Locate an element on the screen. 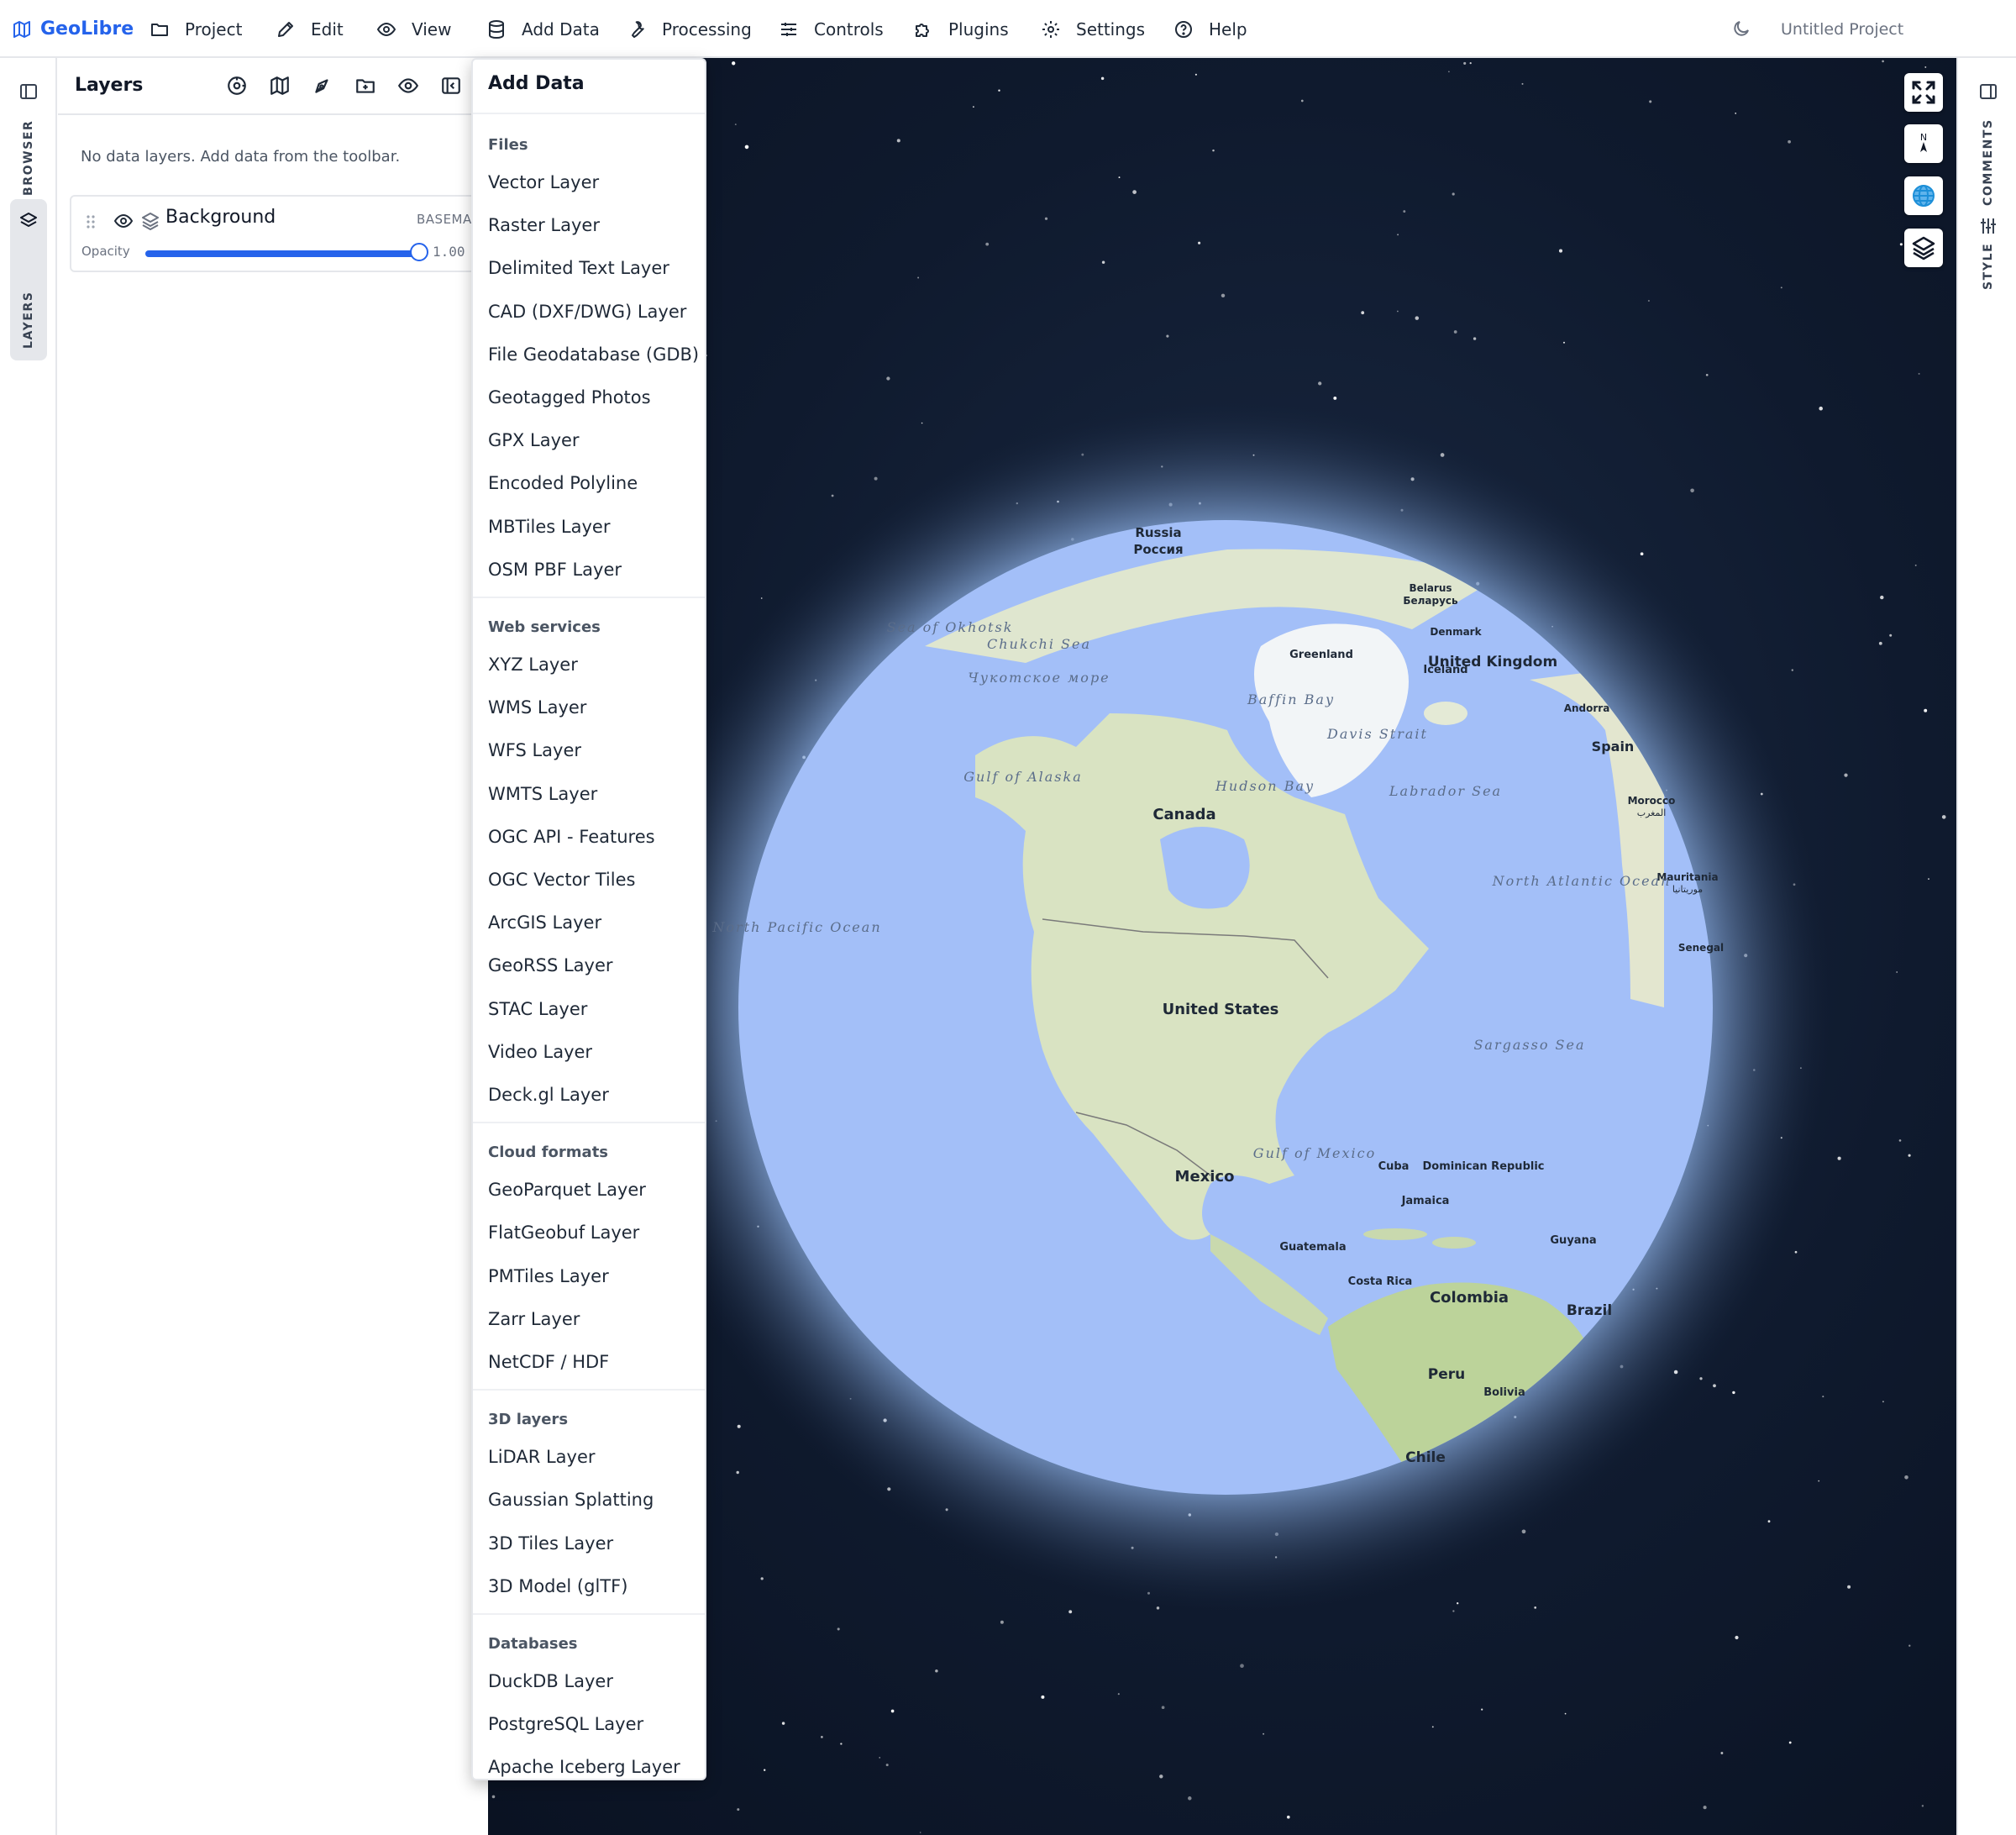  menu-item-geoparquet-layer: GeoParquet Layer is located at coordinates (567, 1190).